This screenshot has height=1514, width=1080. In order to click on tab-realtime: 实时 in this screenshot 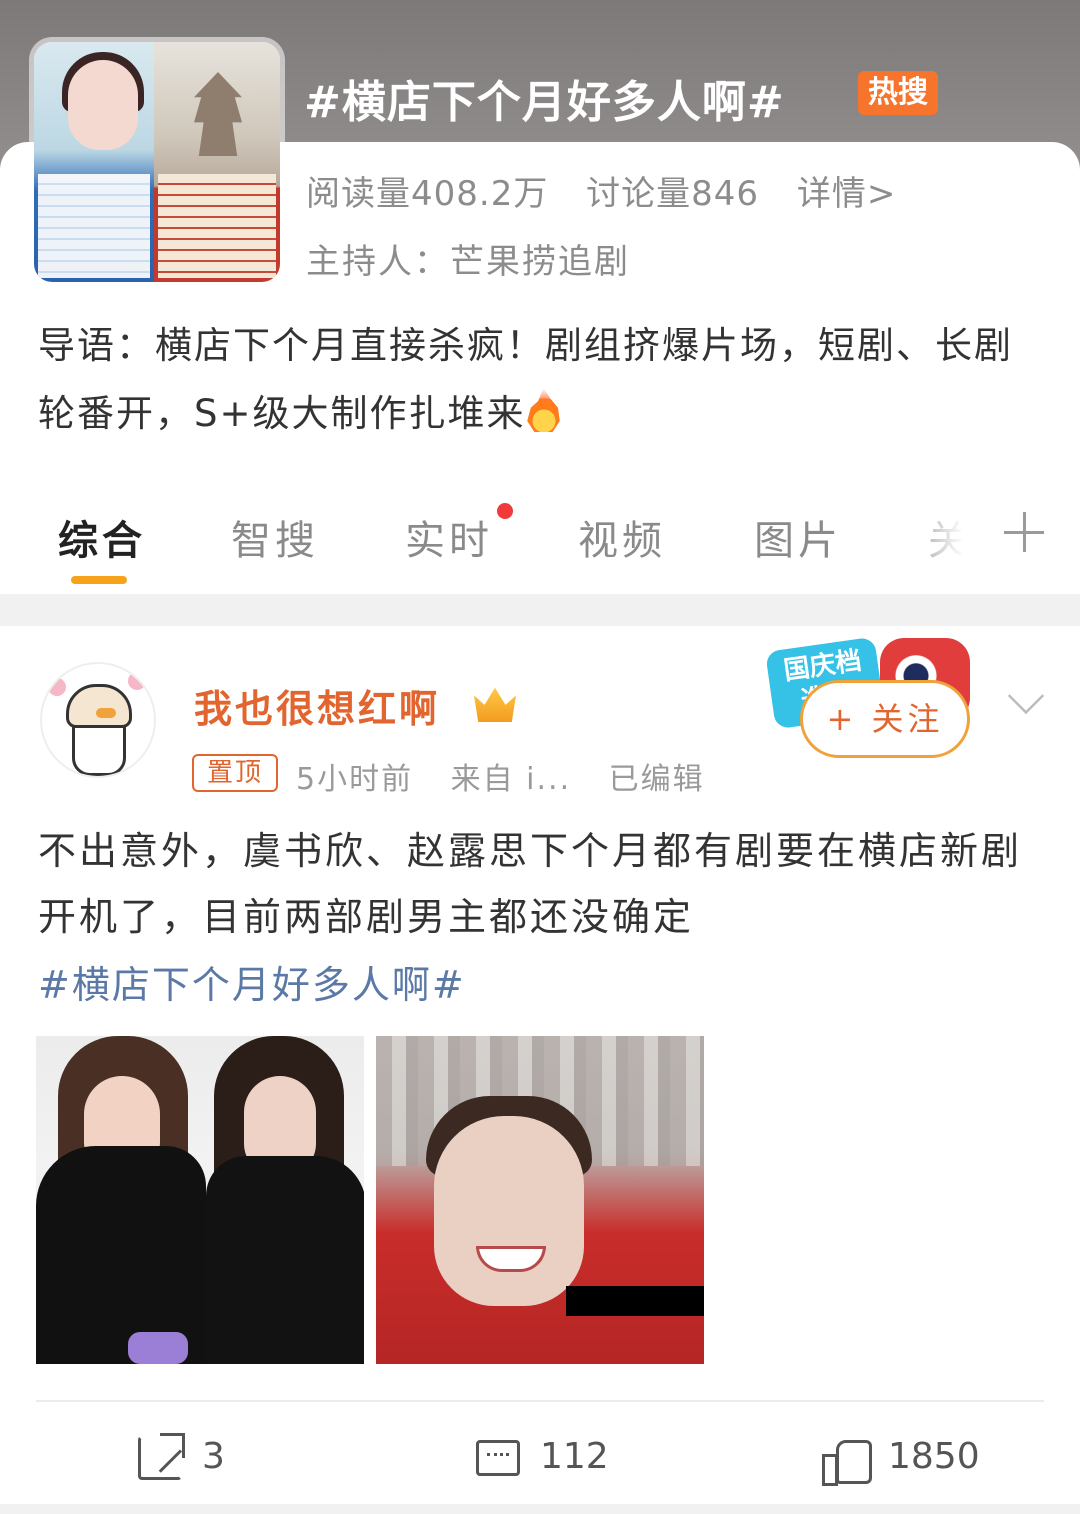, I will do `click(449, 537)`.